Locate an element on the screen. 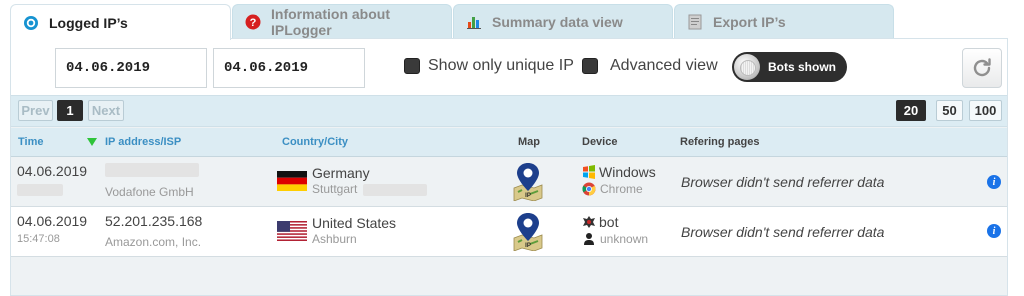  date-to-input: 04.06.2019 is located at coordinates (289, 68).